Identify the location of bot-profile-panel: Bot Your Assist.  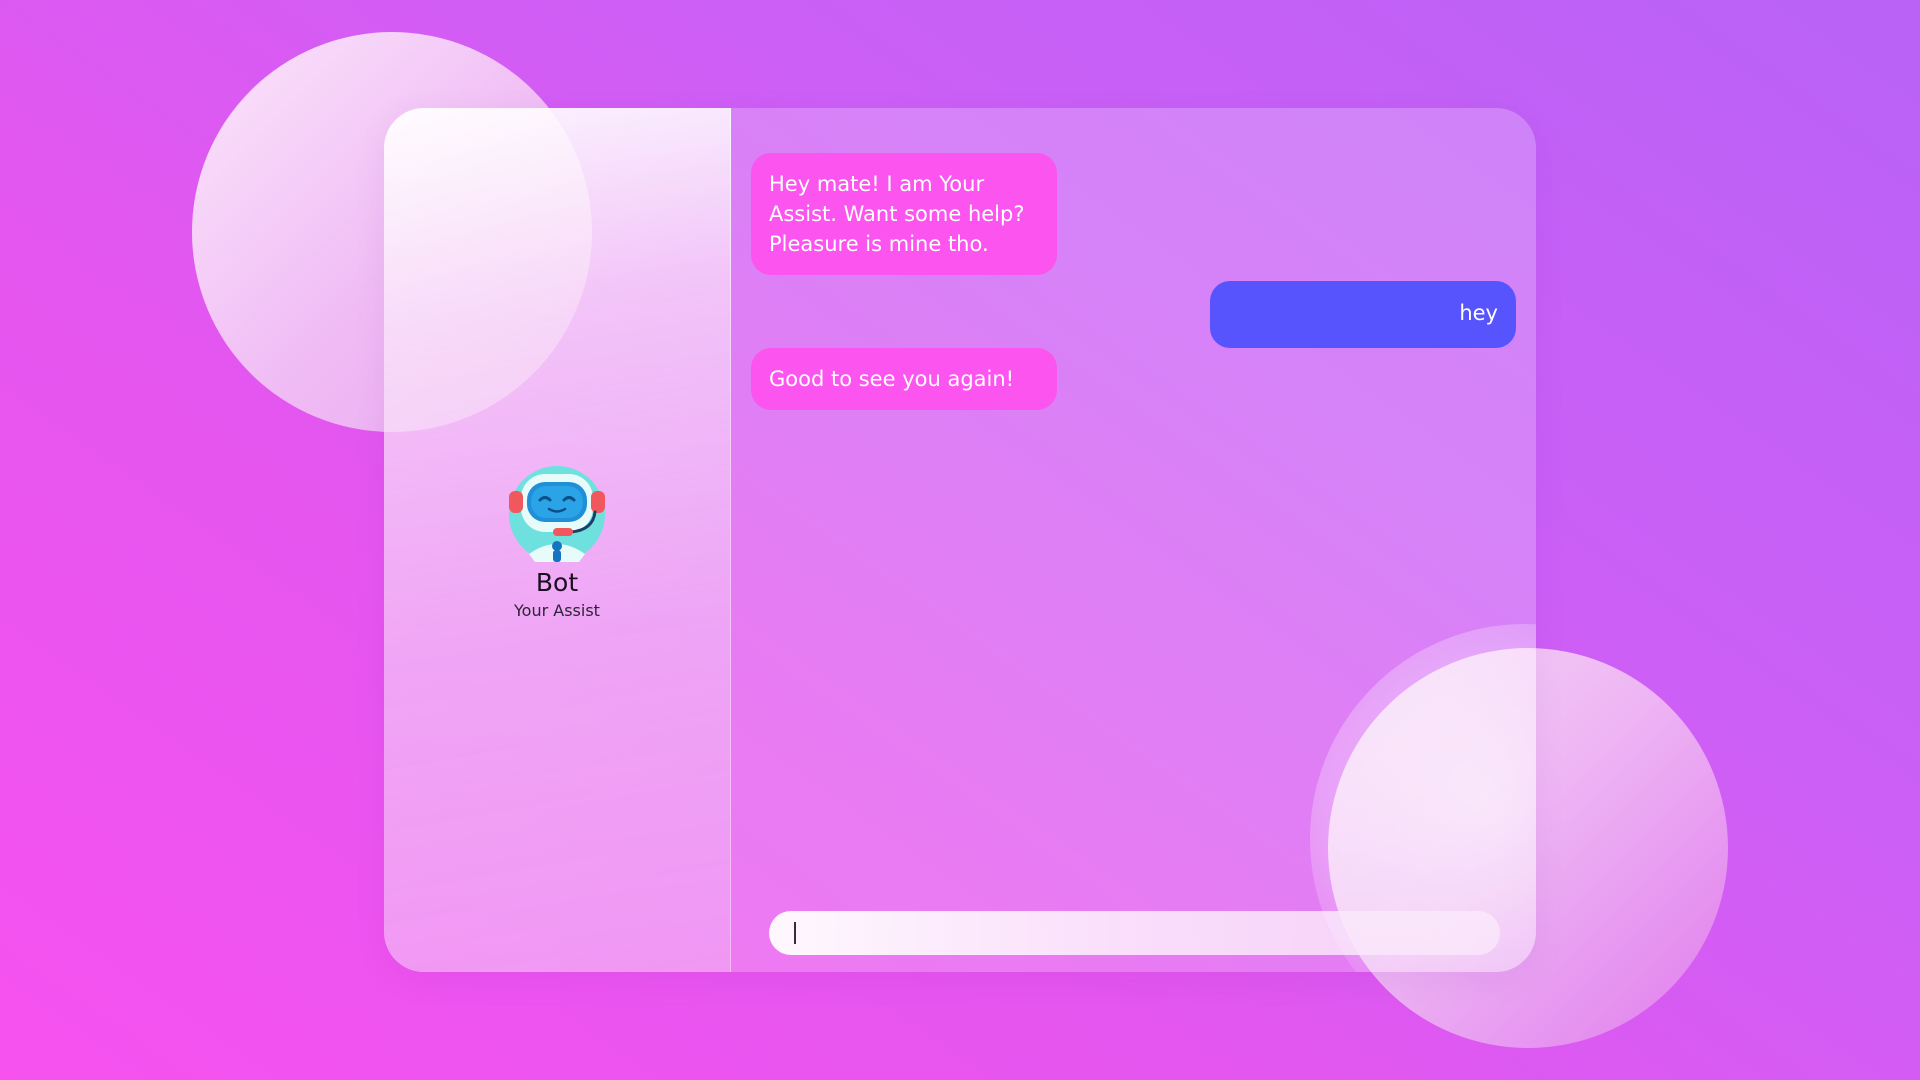
(557, 540).